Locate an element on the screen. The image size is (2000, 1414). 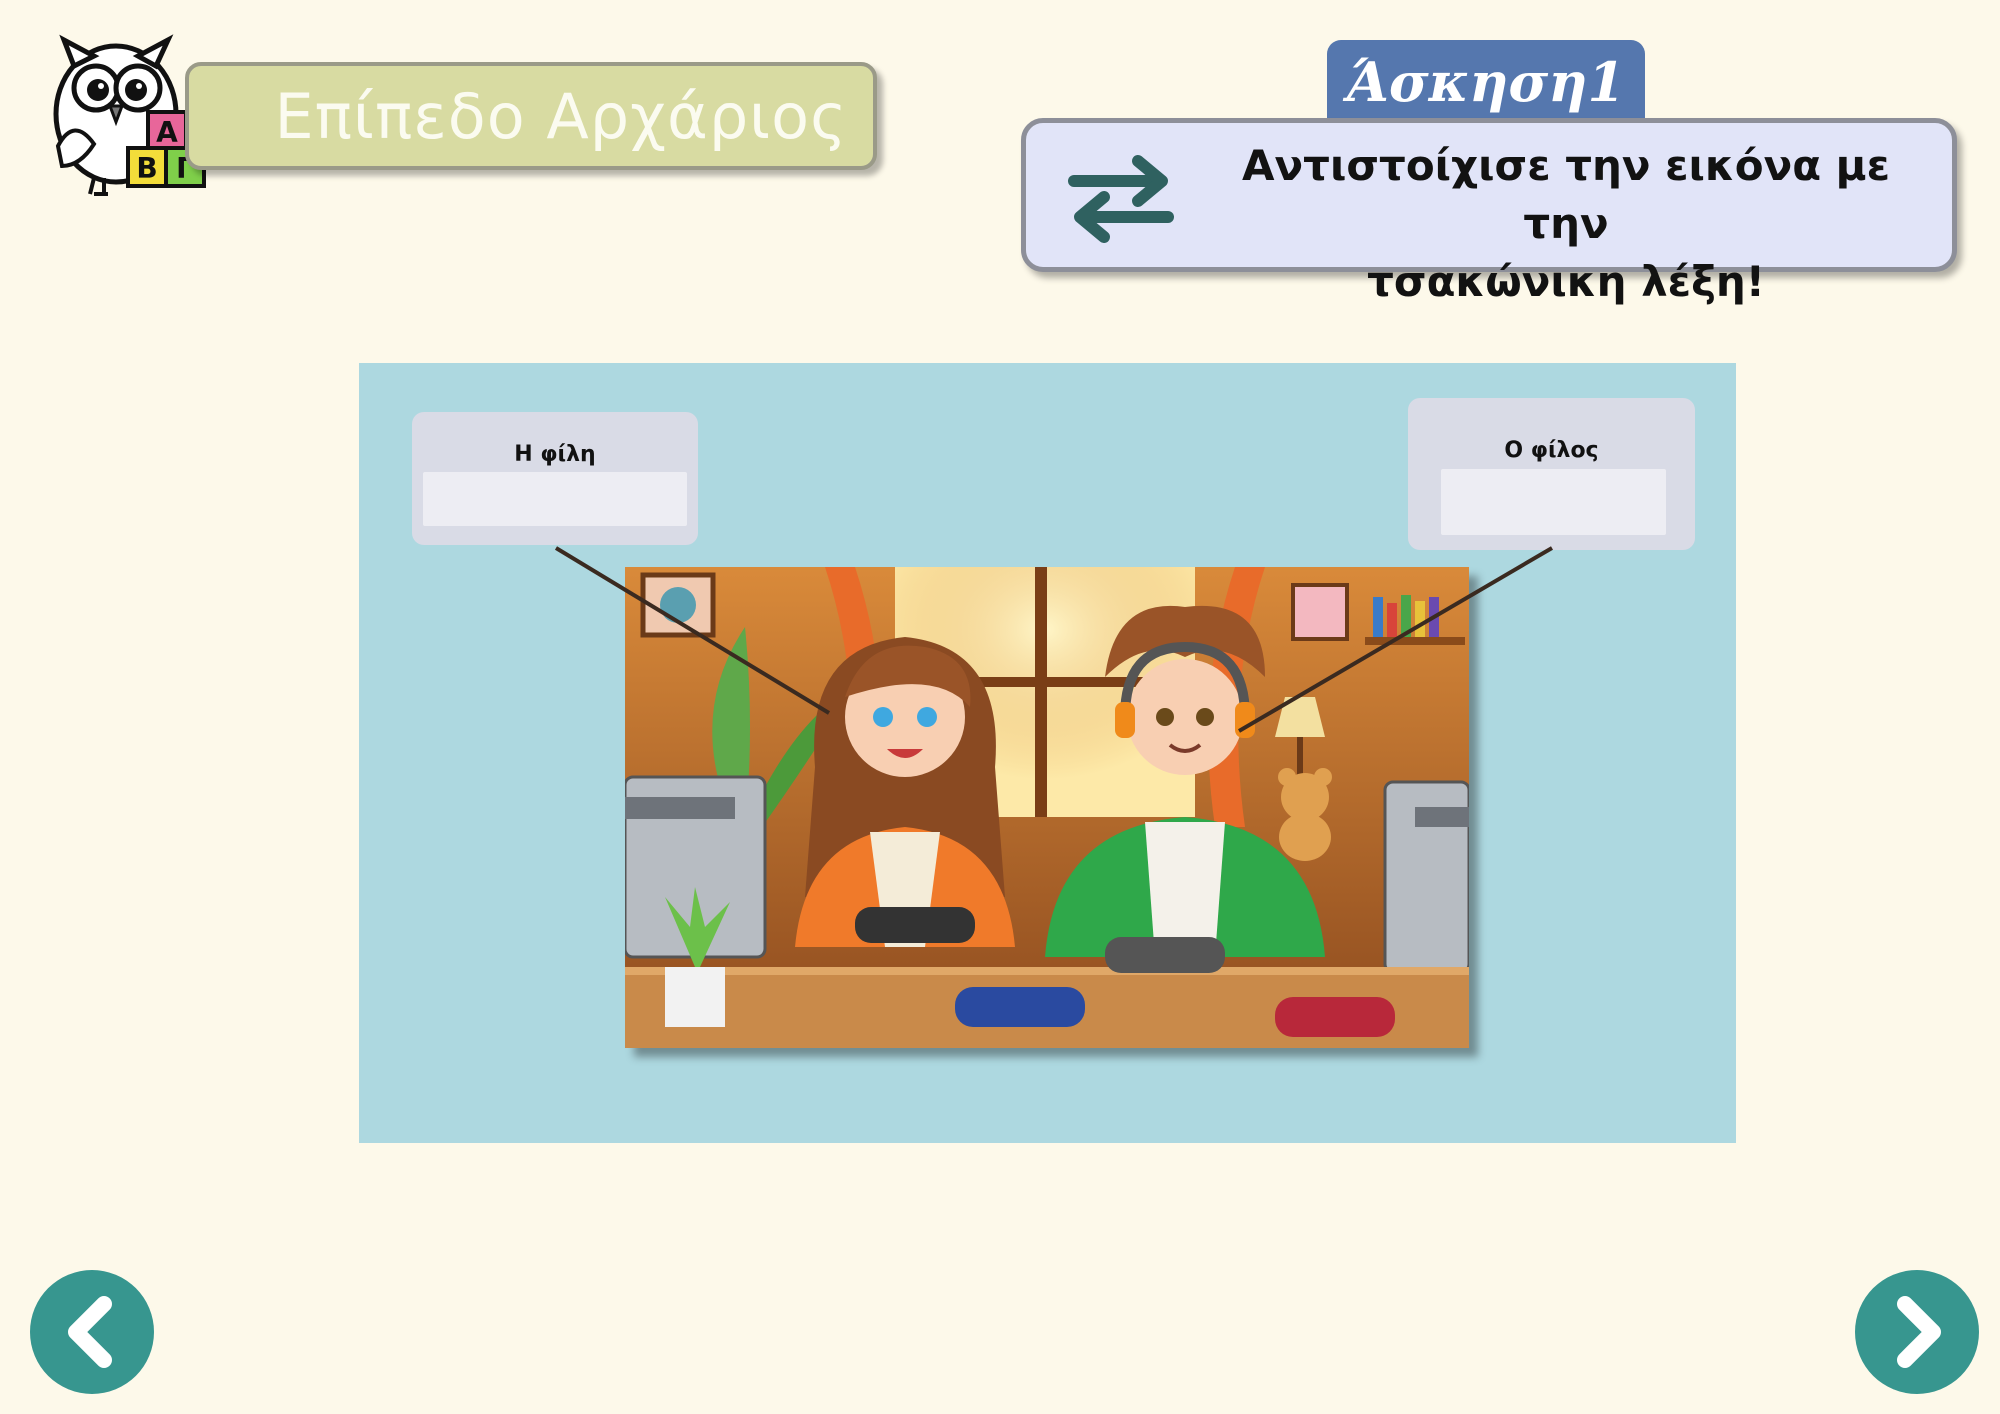
word-label: Ο φίλος is located at coordinates (1551, 450).